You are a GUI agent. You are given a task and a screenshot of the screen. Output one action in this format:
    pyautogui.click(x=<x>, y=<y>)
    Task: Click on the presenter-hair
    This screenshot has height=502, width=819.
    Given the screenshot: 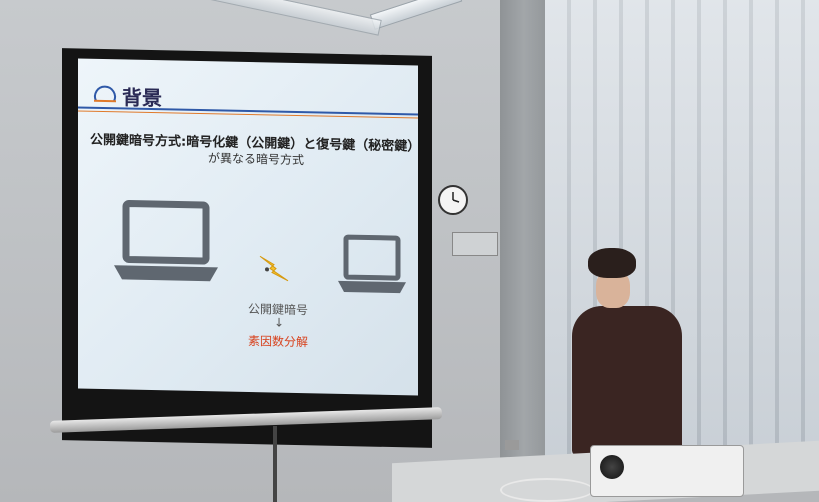 What is the action you would take?
    pyautogui.click(x=612, y=263)
    